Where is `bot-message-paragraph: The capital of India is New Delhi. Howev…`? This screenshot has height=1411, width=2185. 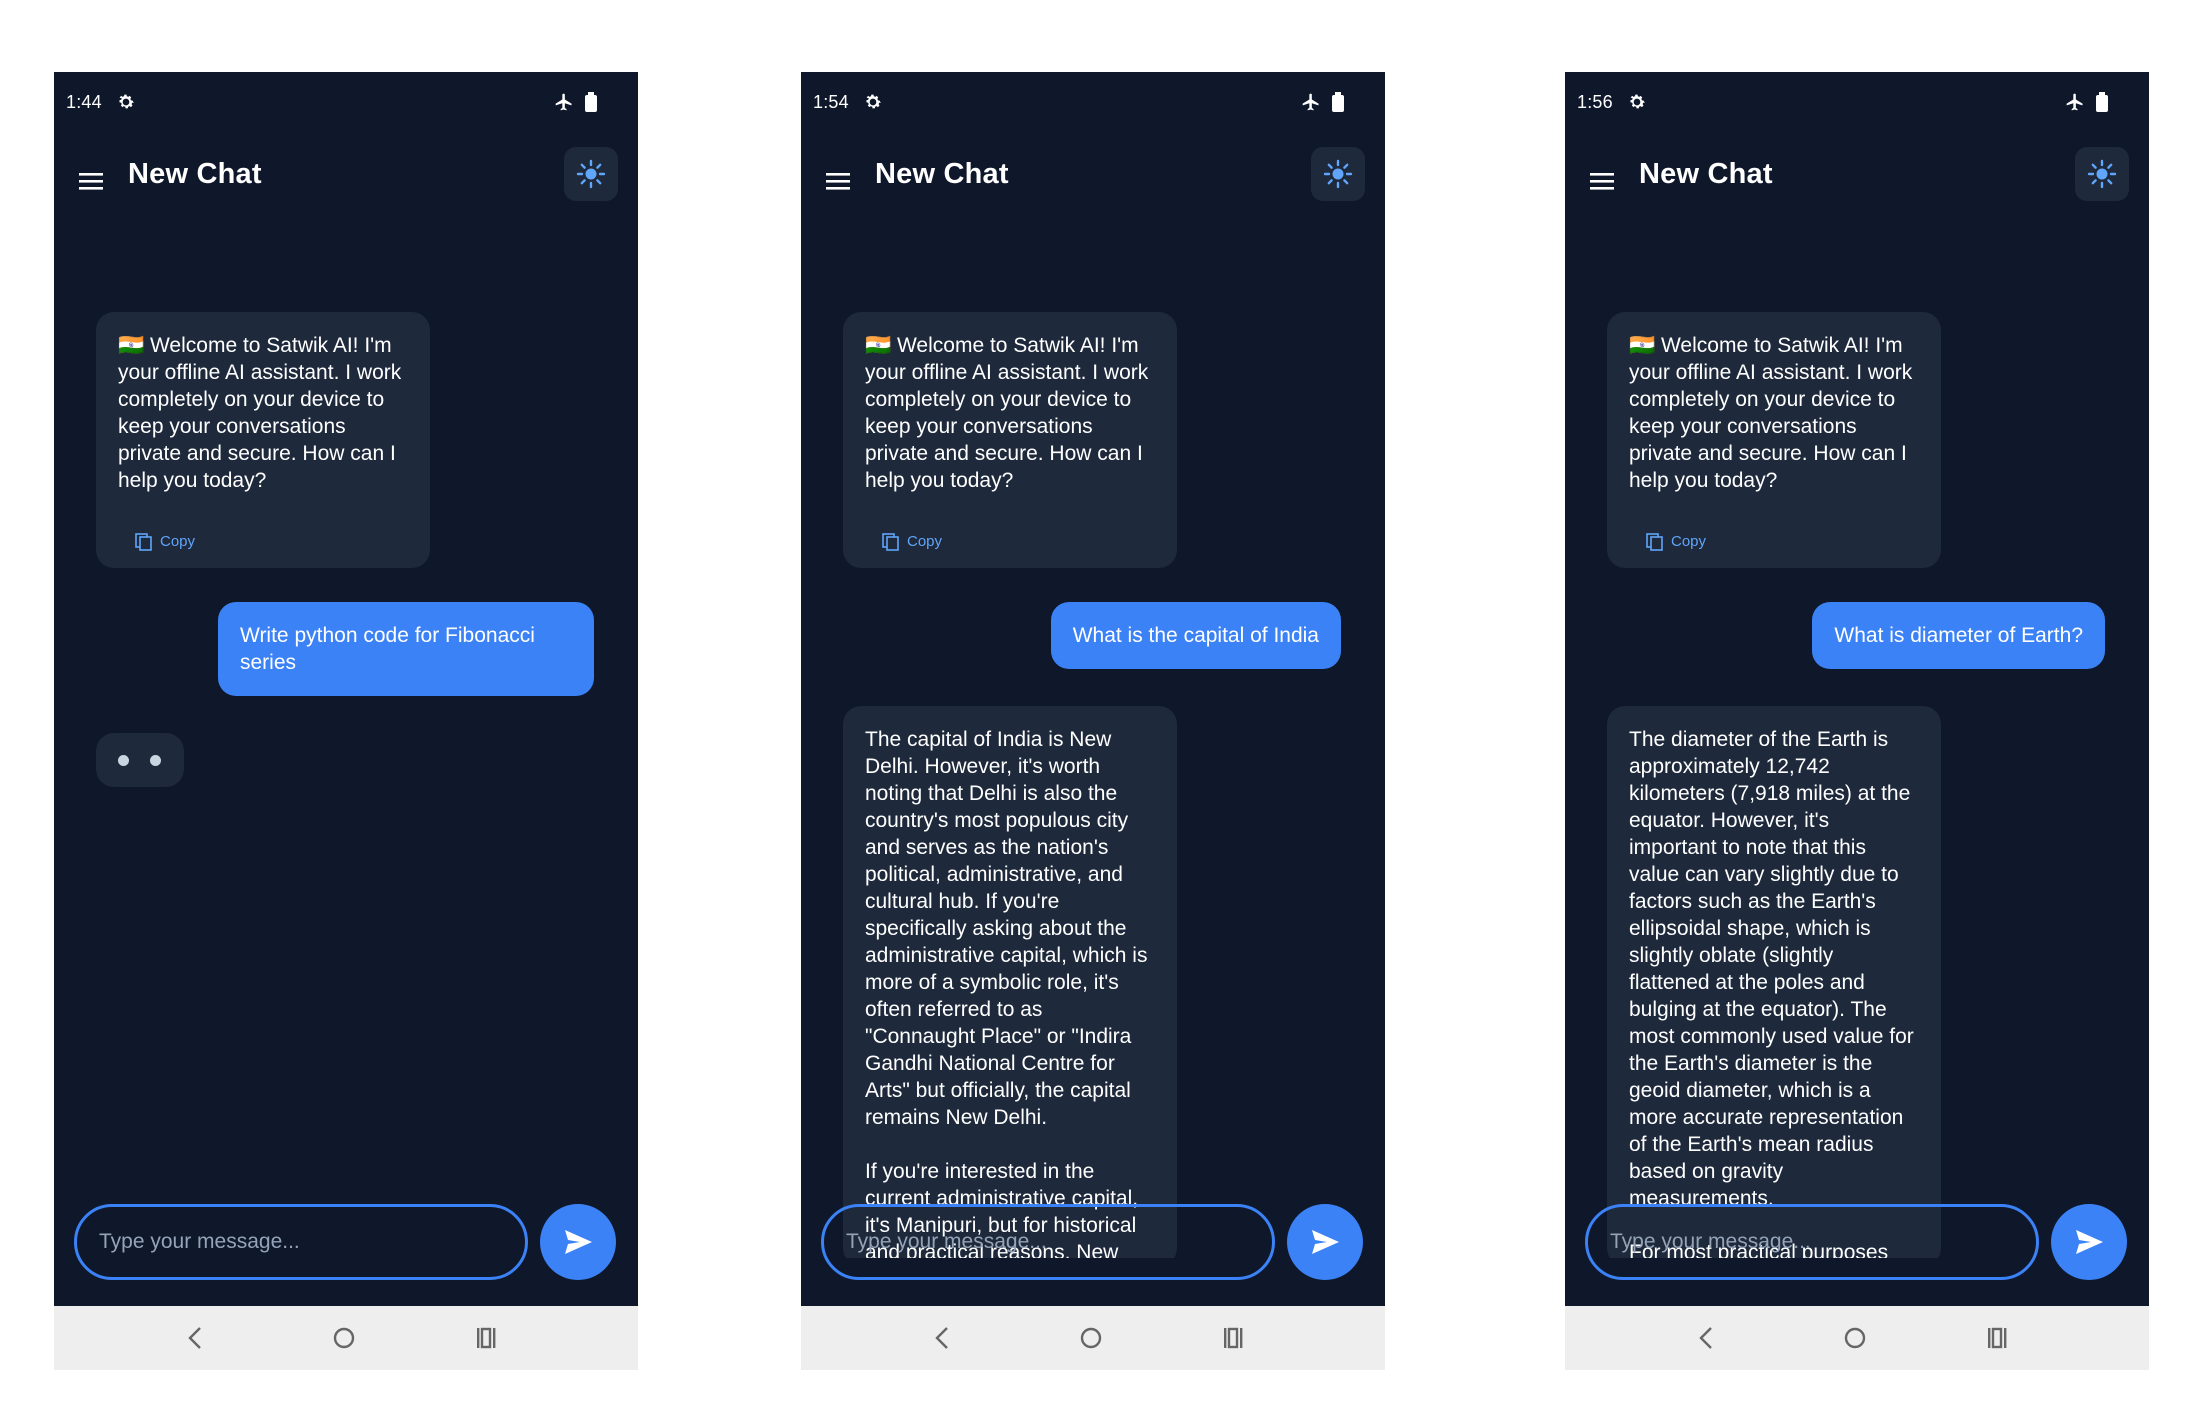 bot-message-paragraph: The capital of India is New Delhi. Howev… is located at coordinates (1006, 928).